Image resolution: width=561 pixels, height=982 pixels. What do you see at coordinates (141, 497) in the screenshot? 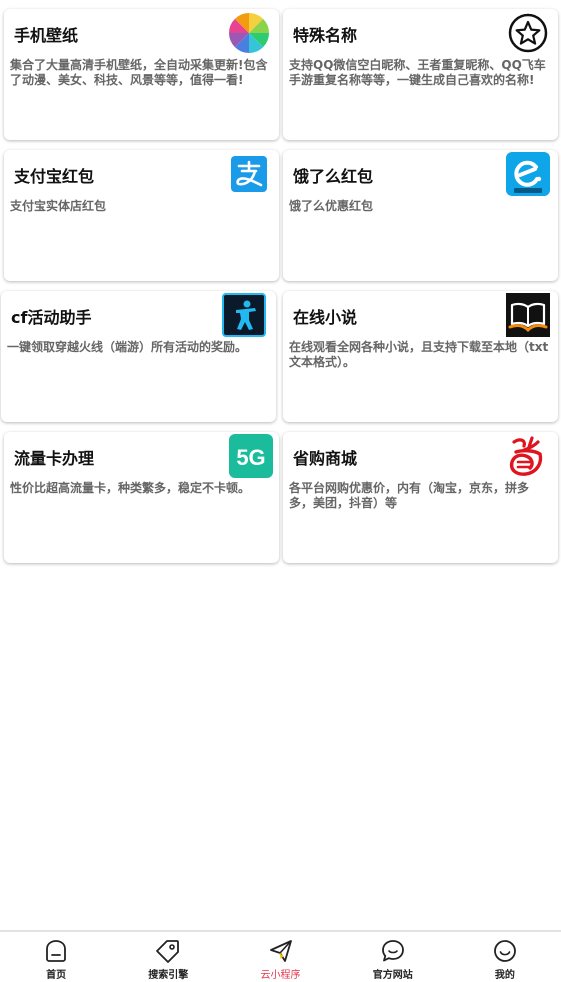
I see `card-data-card: 流量卡办理 5G 性价比超高流量卡，种类繁多，稳定不卡顿。` at bounding box center [141, 497].